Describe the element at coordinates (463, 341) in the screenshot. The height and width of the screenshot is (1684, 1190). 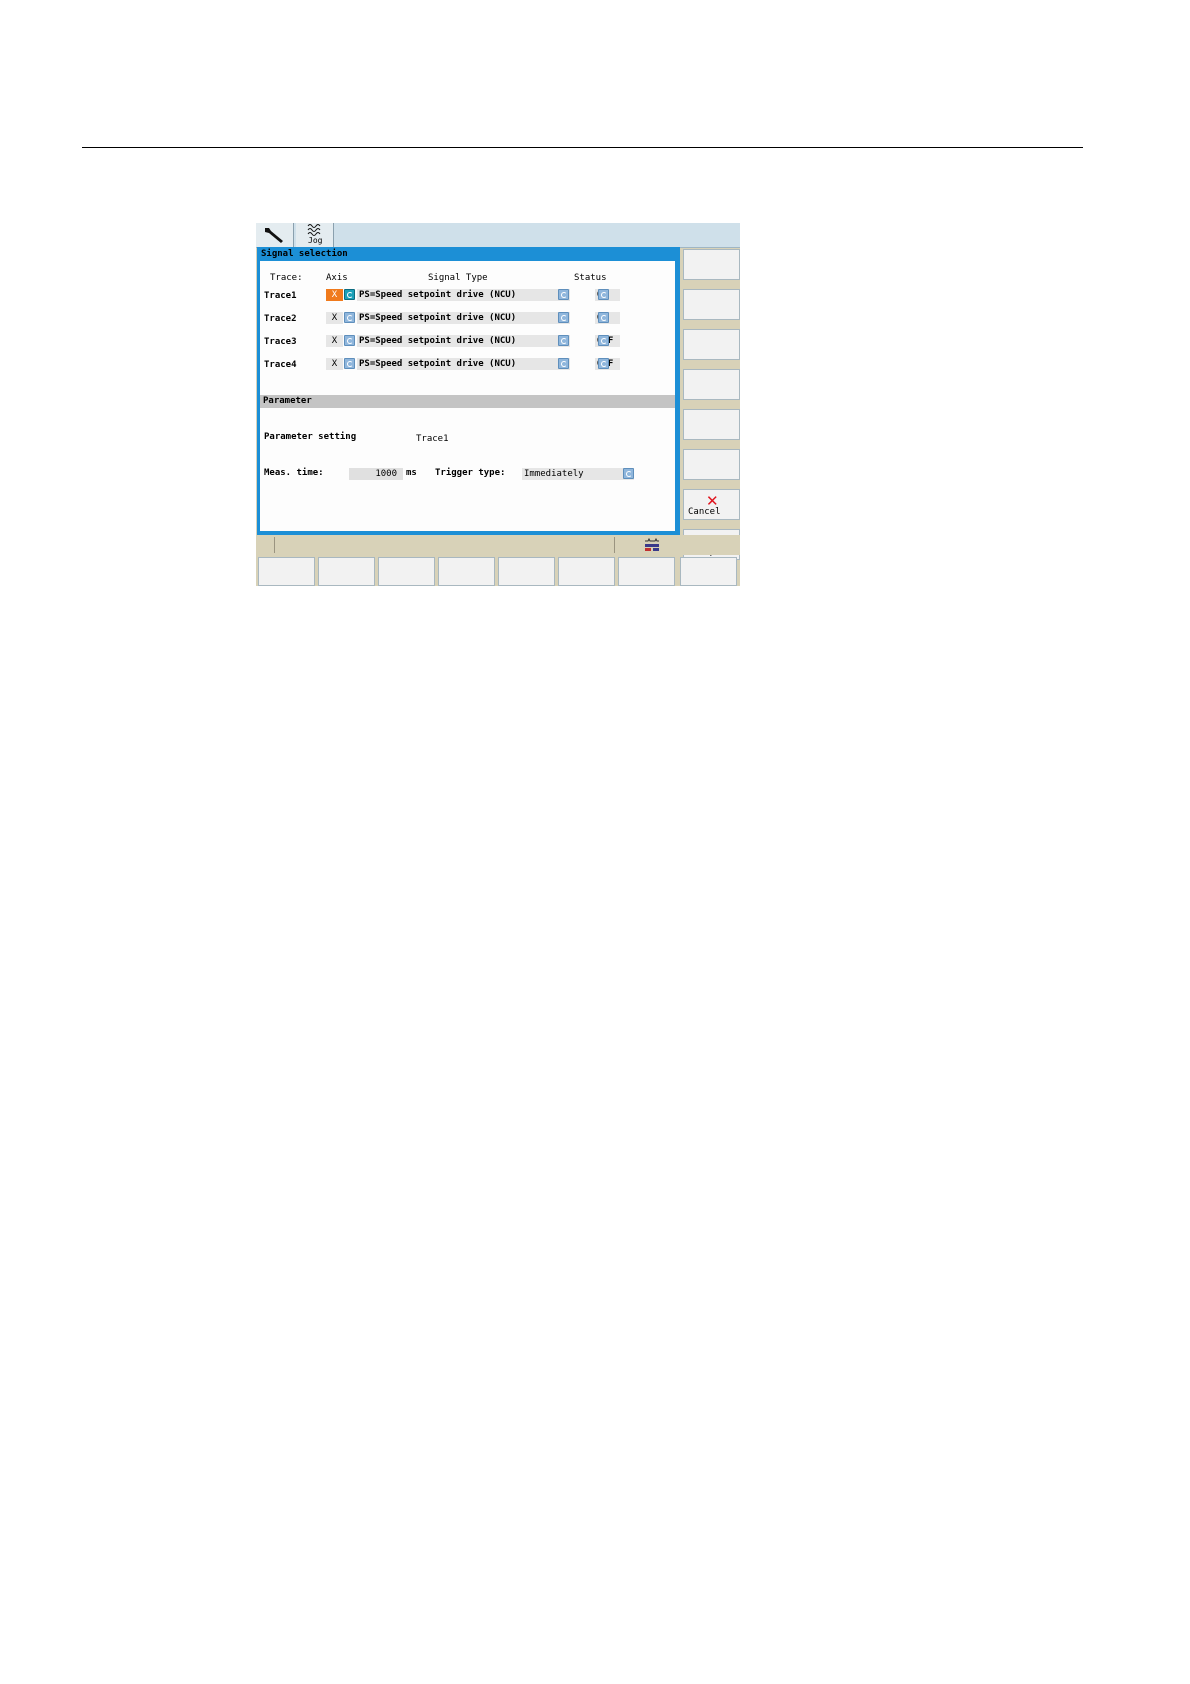
I see `trace3-signal-field: PS=Speed setpoint drive (NCU)` at that location.